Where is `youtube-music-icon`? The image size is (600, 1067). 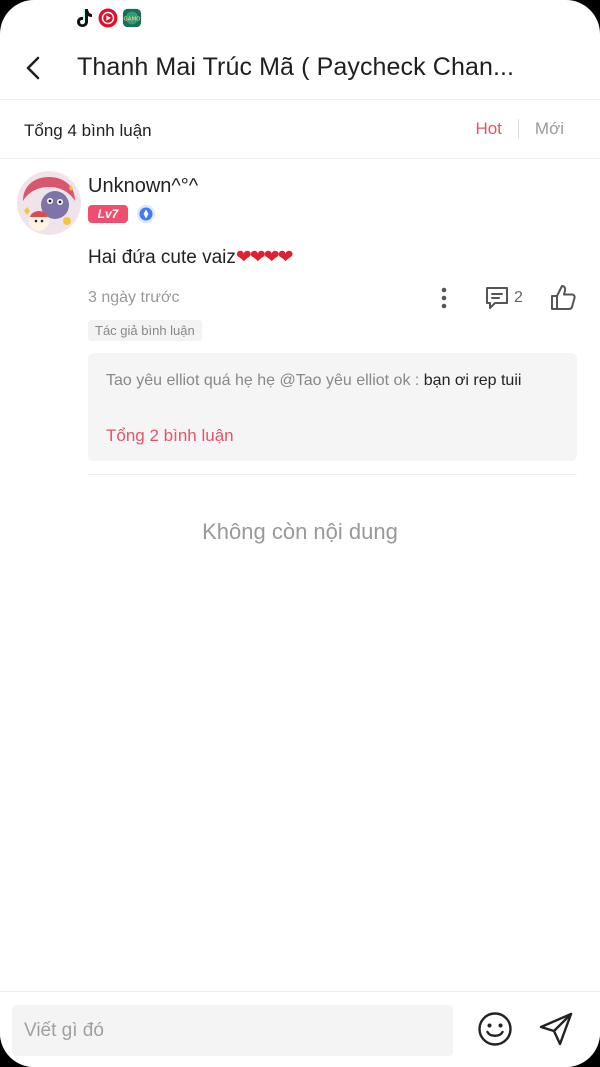
youtube-music-icon is located at coordinates (108, 18).